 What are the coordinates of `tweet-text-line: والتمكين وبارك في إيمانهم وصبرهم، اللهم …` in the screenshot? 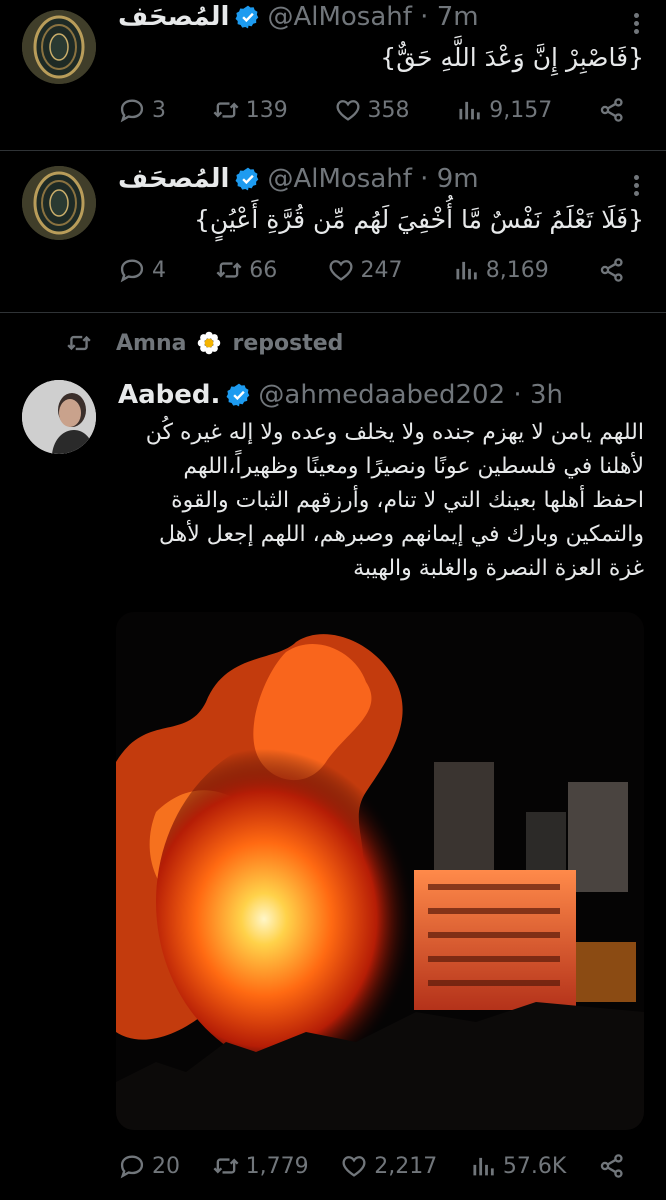 It's located at (401, 534).